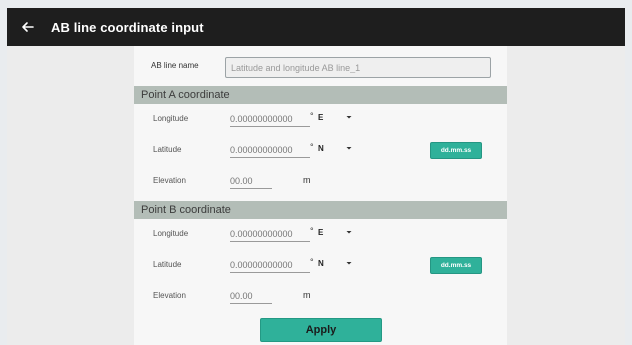  I want to click on point-b-longitude-input, so click(270, 234).